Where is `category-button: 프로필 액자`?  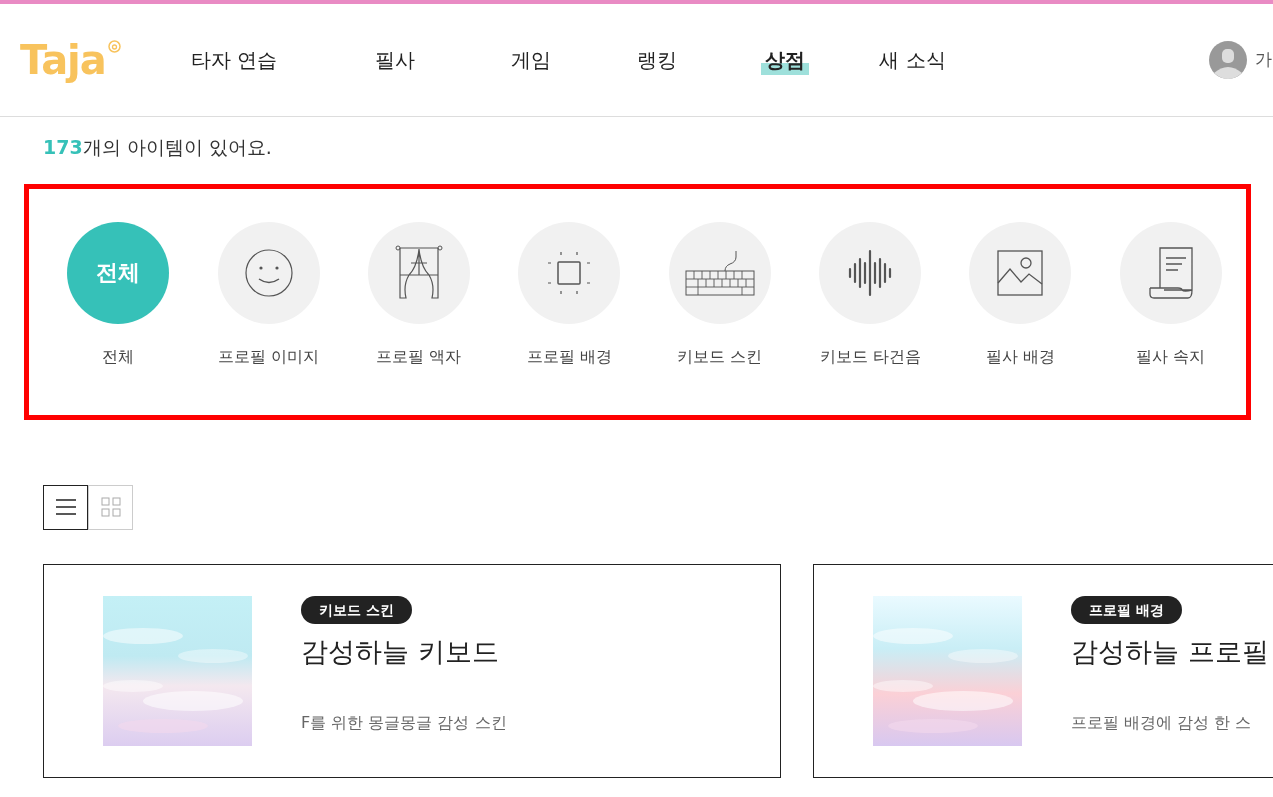 category-button: 프로필 액자 is located at coordinates (419, 295).